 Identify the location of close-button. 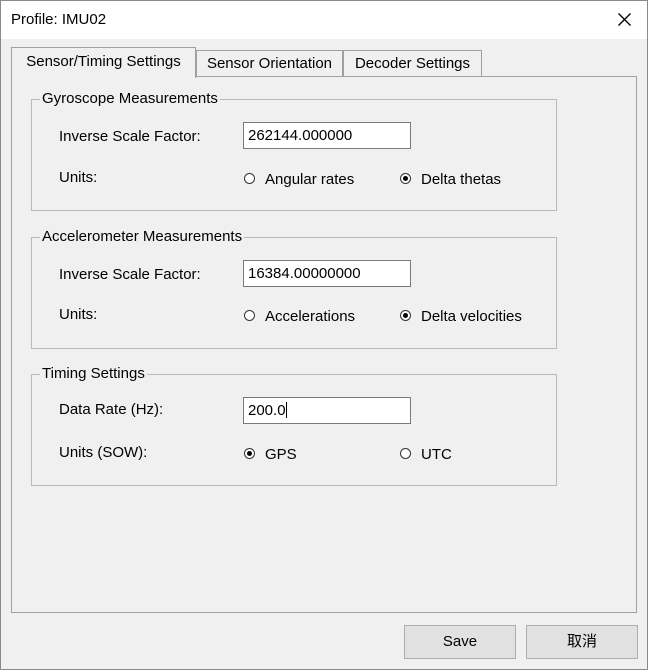
(624, 20).